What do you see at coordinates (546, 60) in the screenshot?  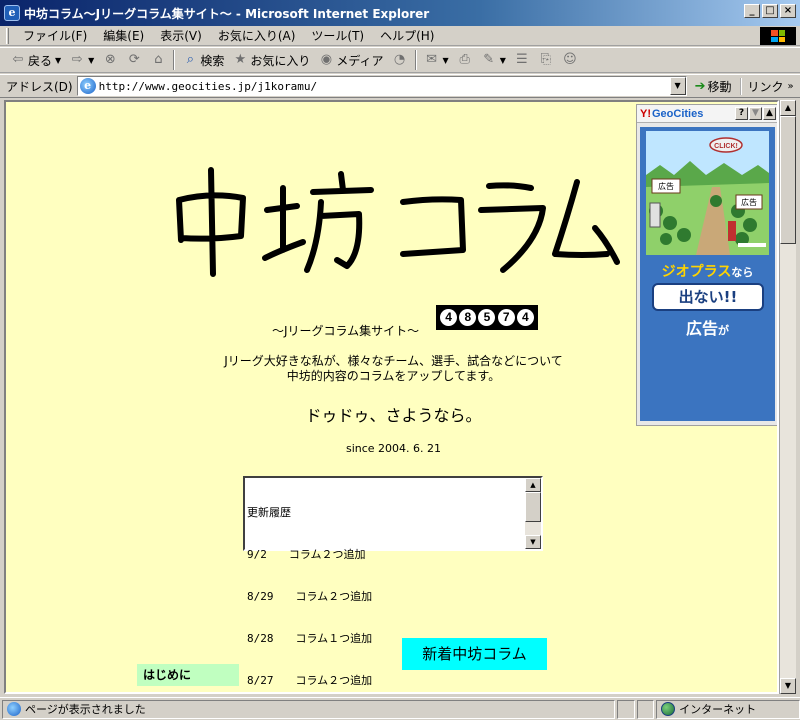 I see `research-button: ⎘` at bounding box center [546, 60].